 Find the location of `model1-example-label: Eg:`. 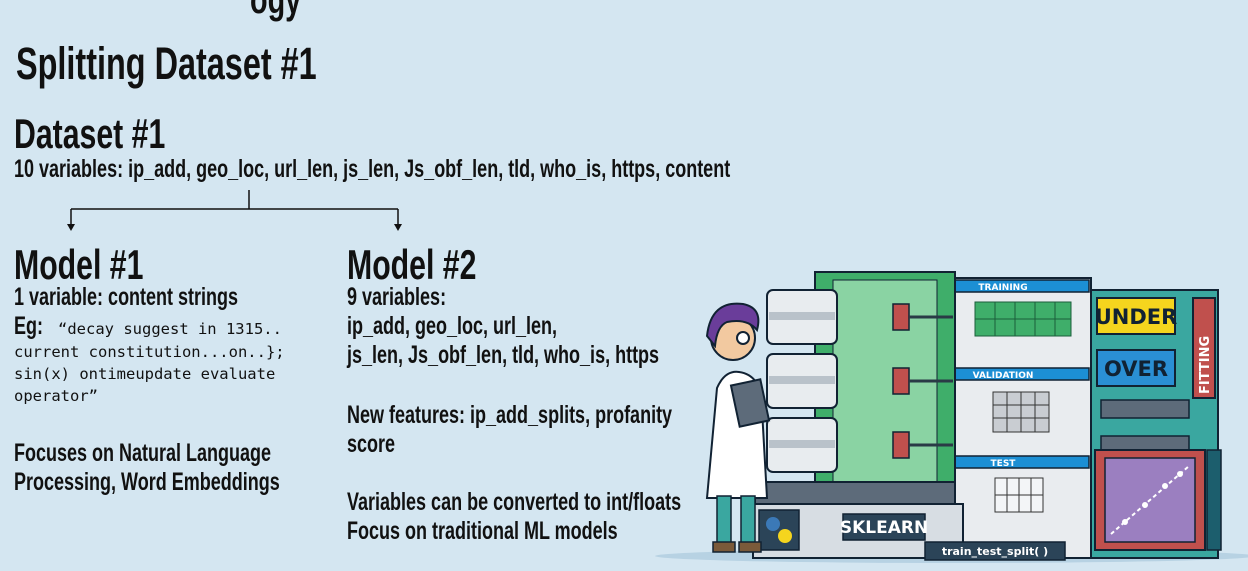

model1-example-label: Eg: is located at coordinates (29, 326).